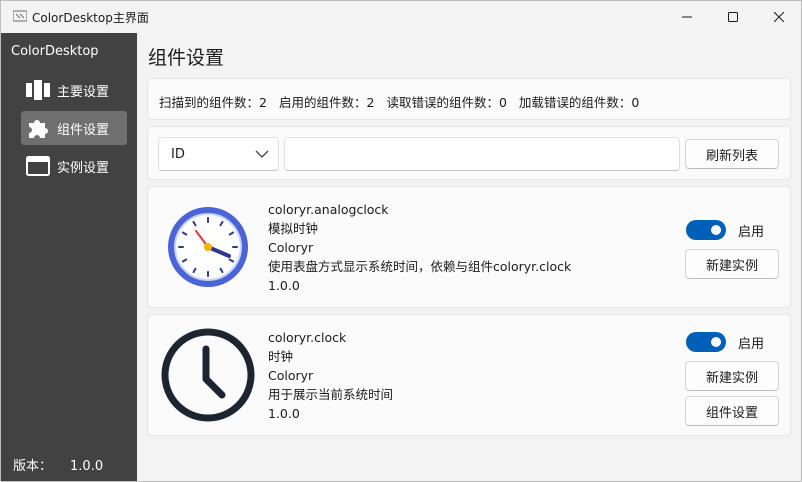  I want to click on title-bar: ColorDesktop主界面, so click(401, 17).